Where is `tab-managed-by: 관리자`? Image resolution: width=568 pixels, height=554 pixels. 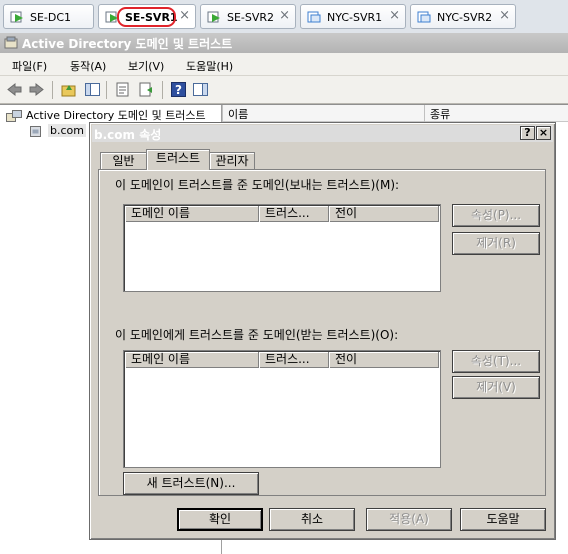 tab-managed-by: 관리자 is located at coordinates (232, 161).